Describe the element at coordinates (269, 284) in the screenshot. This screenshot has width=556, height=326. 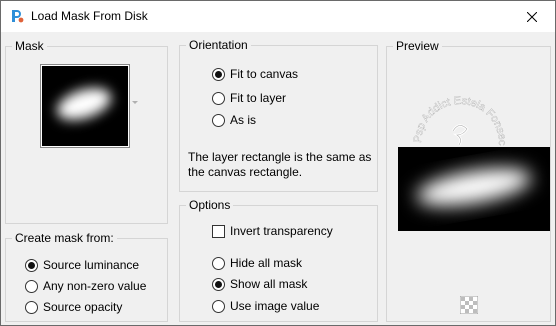
I see `radio-label: Show all mask` at that location.